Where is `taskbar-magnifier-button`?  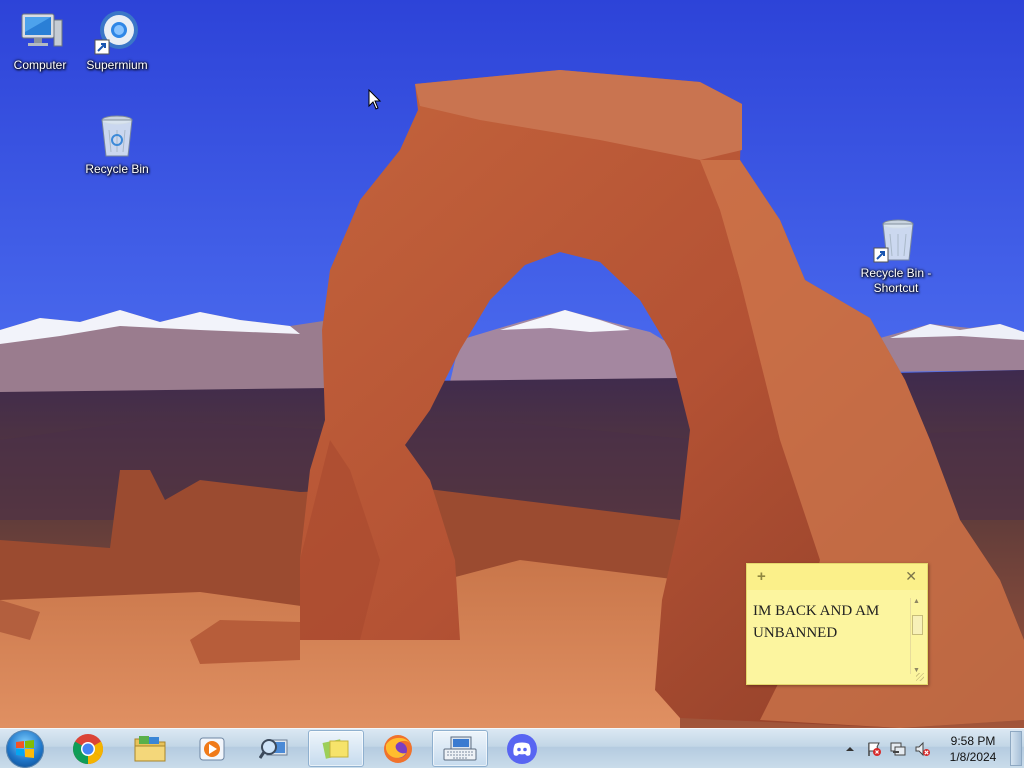
taskbar-magnifier-button is located at coordinates (274, 748).